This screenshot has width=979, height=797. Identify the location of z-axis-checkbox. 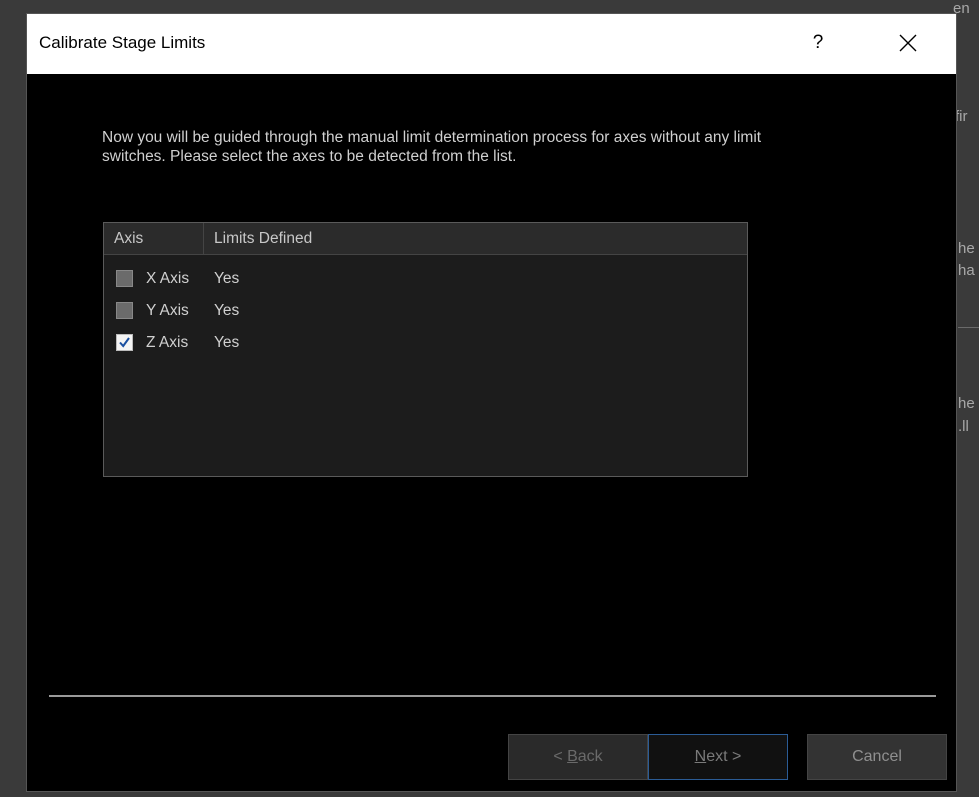
(124, 342).